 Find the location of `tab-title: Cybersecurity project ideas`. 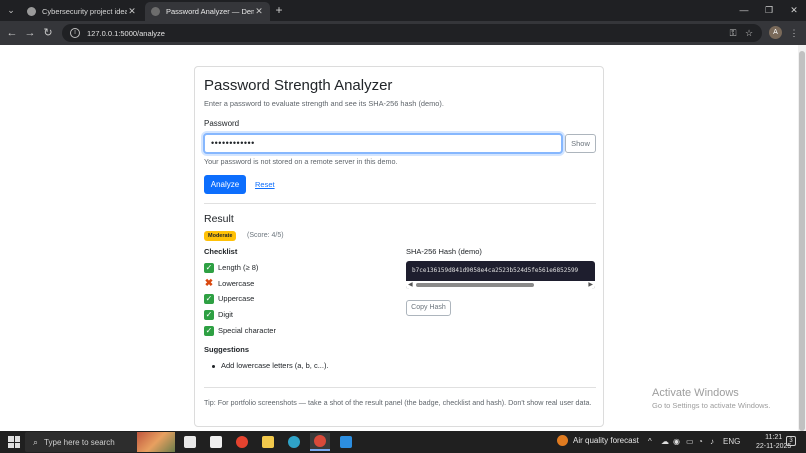

tab-title: Cybersecurity project ideas is located at coordinates (84, 11).